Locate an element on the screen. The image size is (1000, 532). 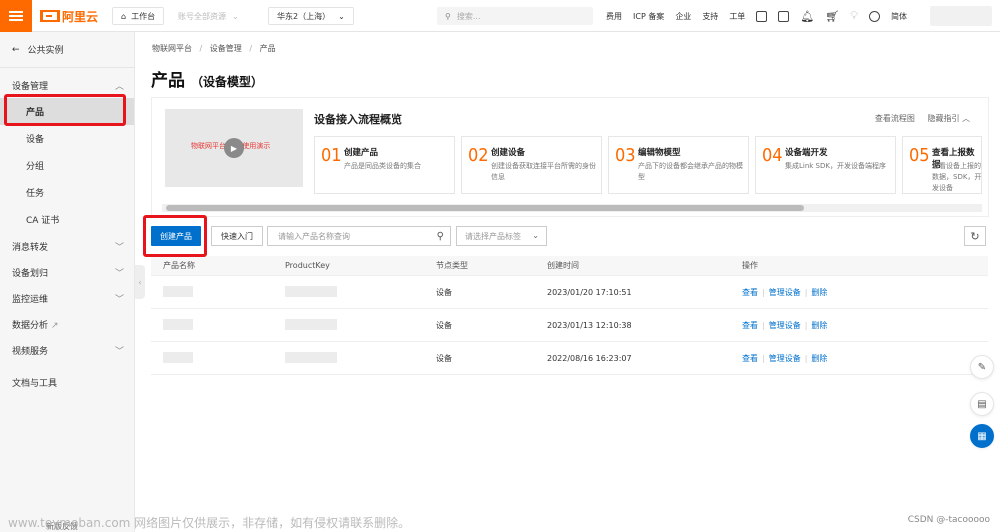
quick-start-button: 快速入门 is located at coordinates (237, 236).